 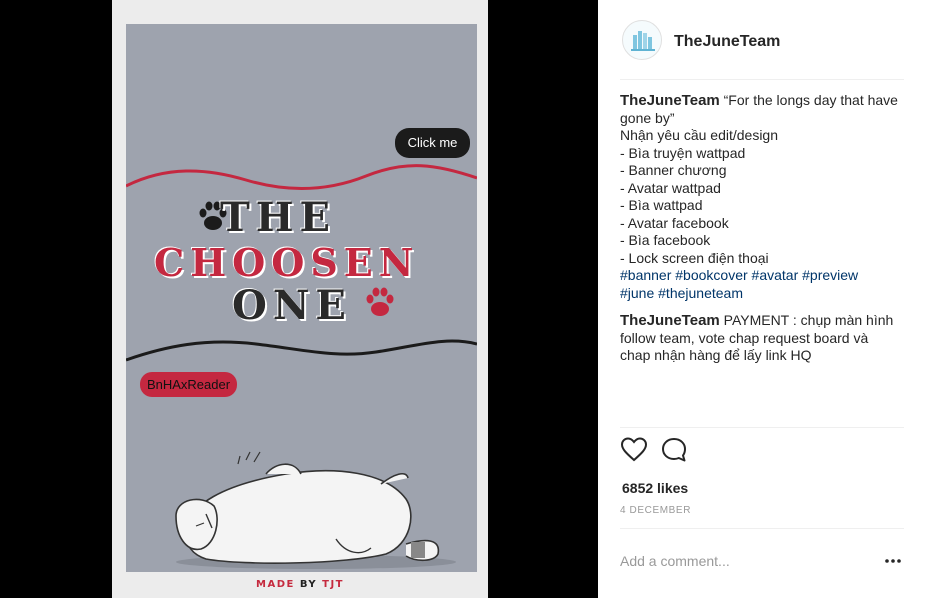 I want to click on poster-title-line1: THE, so click(x=278, y=217).